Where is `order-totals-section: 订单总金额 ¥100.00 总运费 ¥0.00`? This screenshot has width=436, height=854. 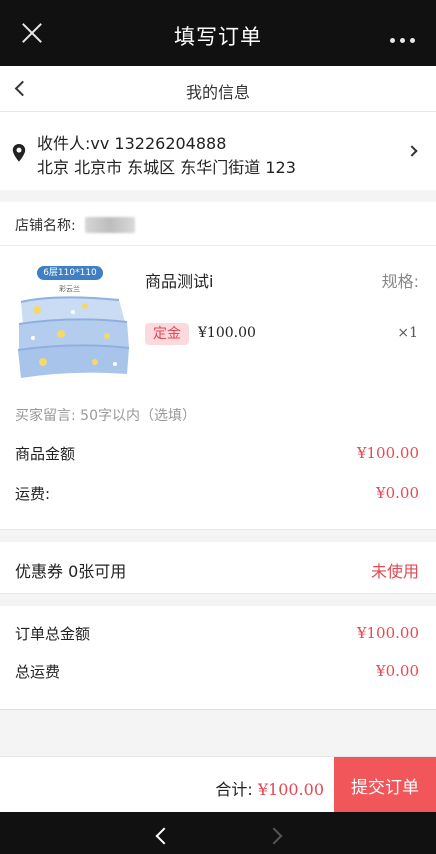
order-totals-section: 订单总金额 ¥100.00 总运费 ¥0.00 is located at coordinates (218, 658).